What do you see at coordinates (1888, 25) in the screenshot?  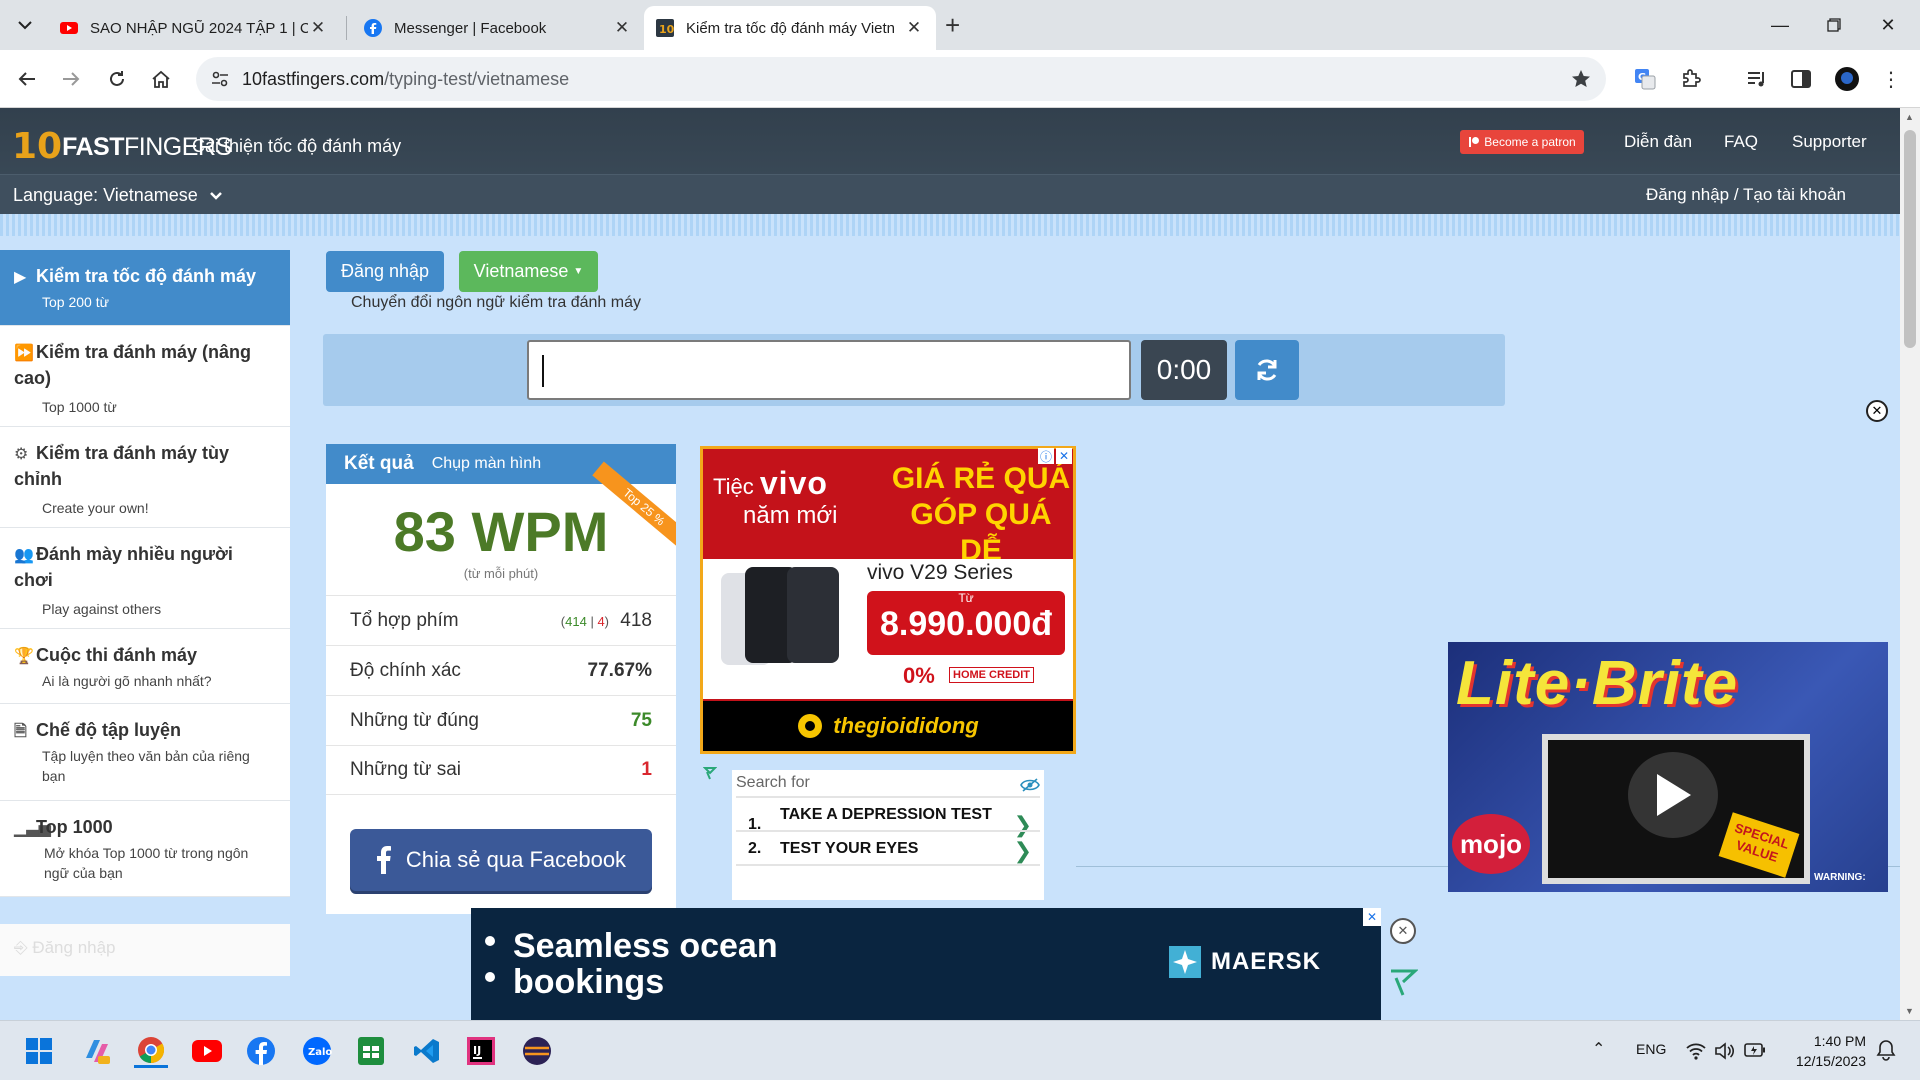 I see `close-window-button: ✕` at bounding box center [1888, 25].